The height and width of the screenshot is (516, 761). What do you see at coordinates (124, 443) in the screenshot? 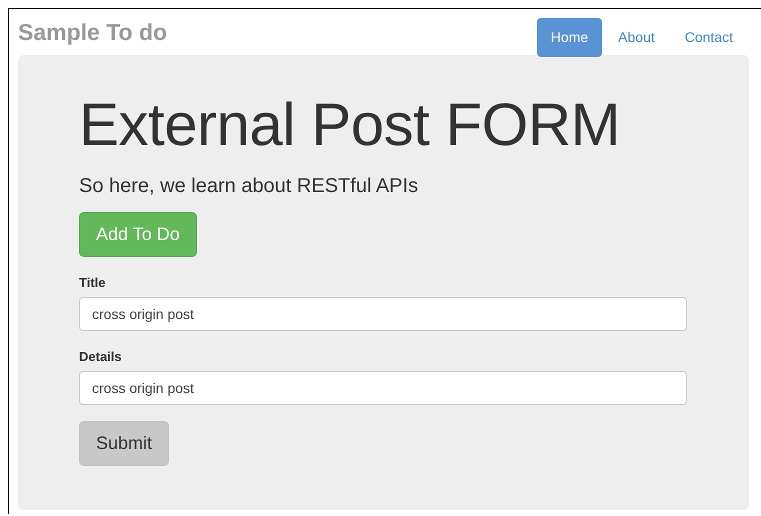
I see `submit-button: Submit` at bounding box center [124, 443].